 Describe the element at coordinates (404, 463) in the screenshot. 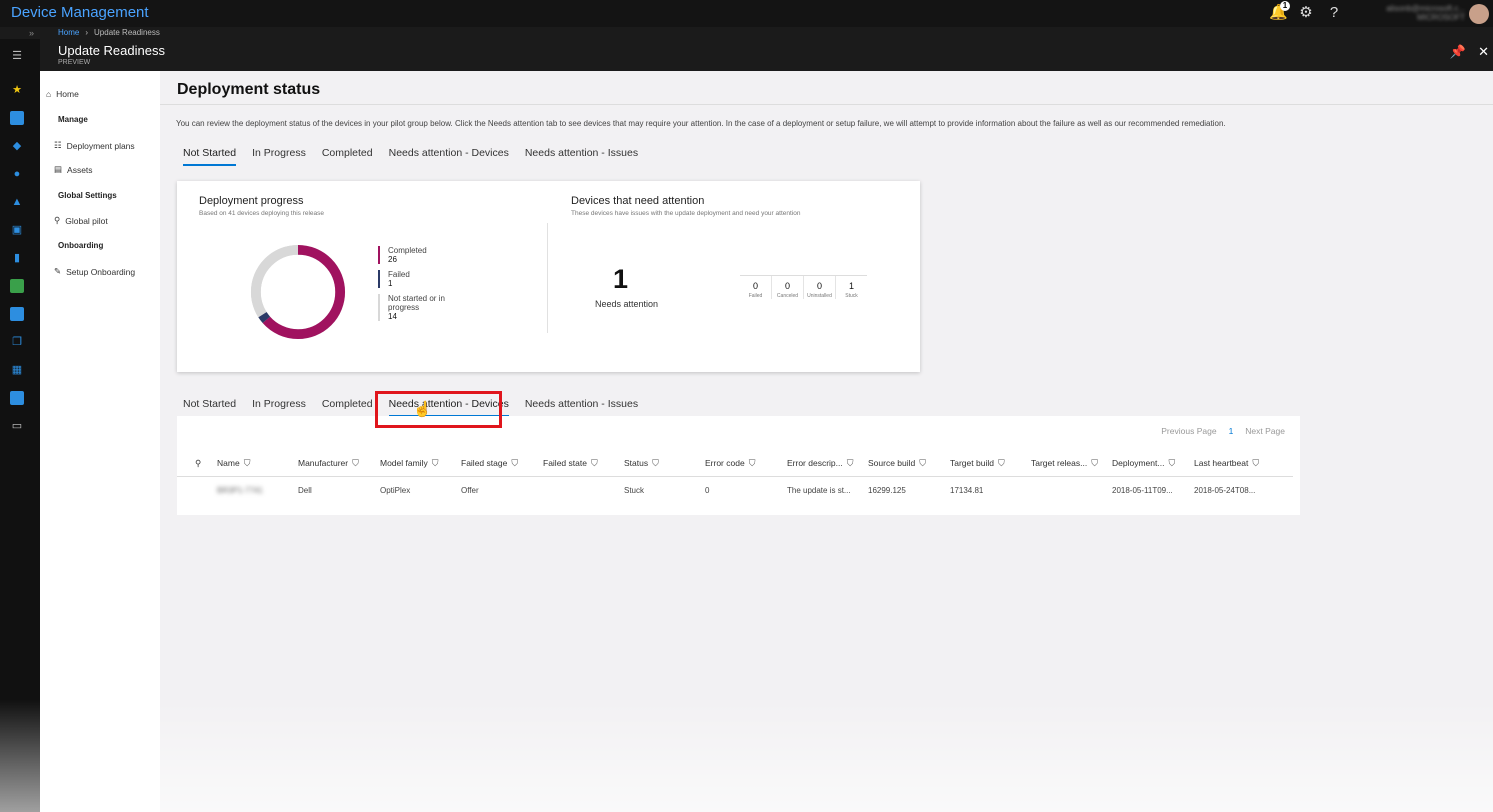

I see `column-label: Model family` at that location.